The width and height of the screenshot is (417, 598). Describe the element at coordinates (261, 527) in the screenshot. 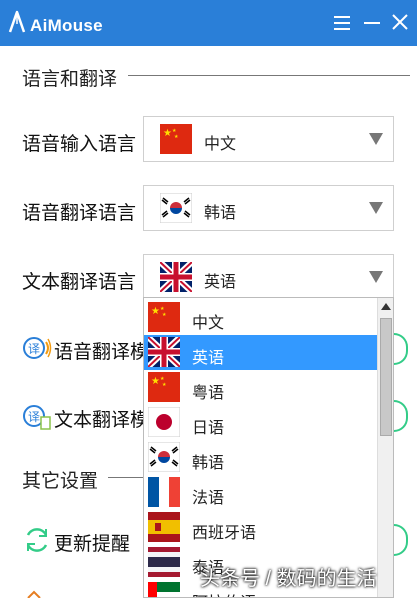

I see `dropdown-item-spanish: 西班牙语` at that location.